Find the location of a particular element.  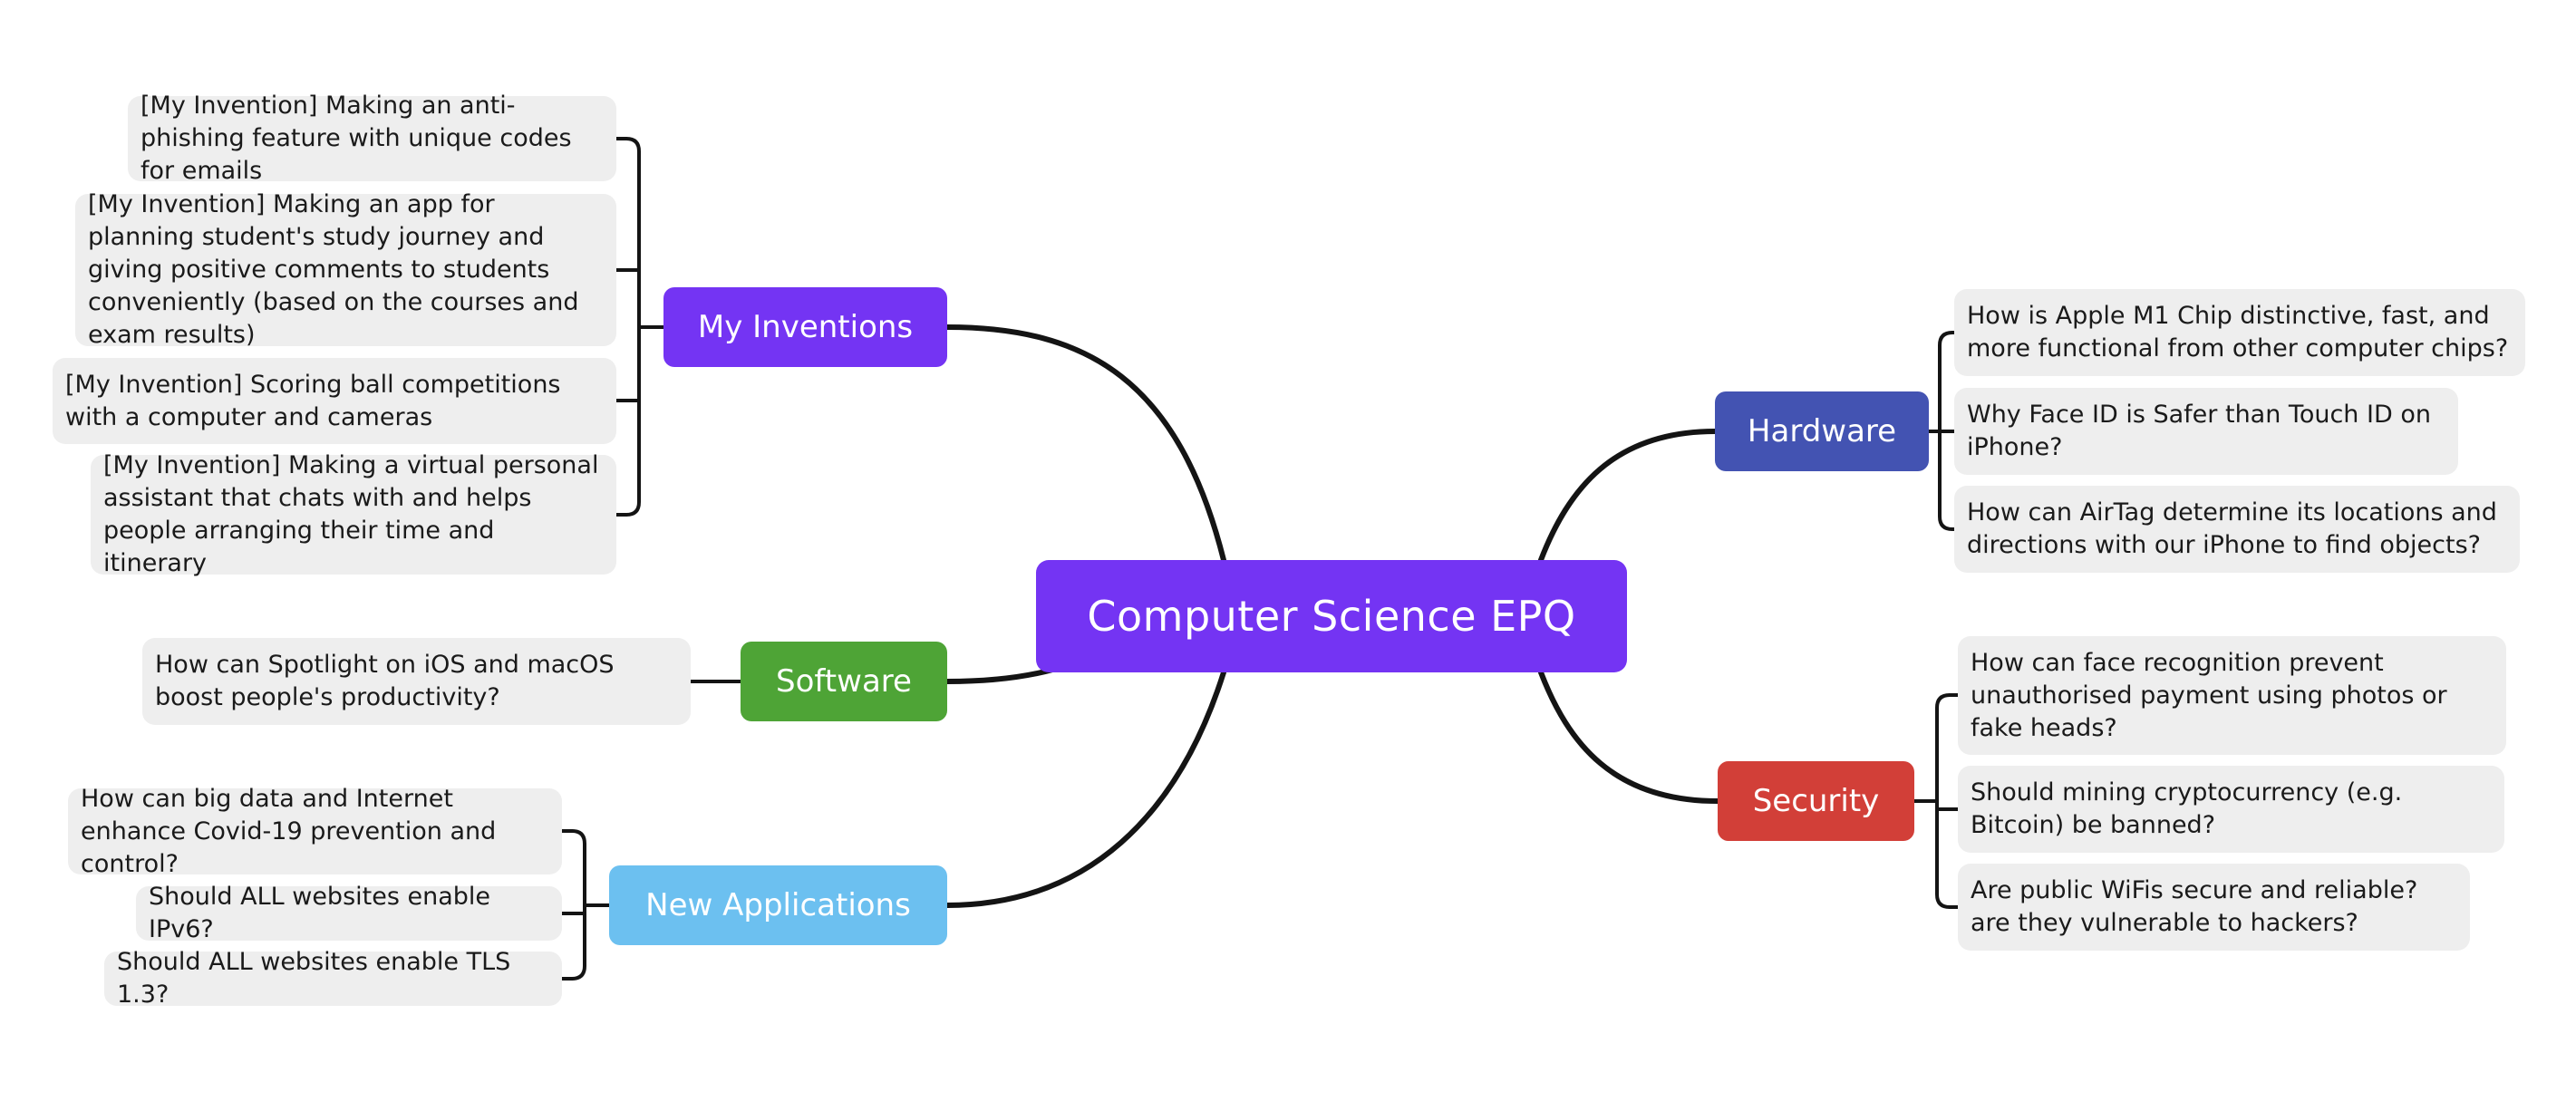

subtopic-new-applications-2: Should ALL websites enable IPv6? is located at coordinates (349, 913).